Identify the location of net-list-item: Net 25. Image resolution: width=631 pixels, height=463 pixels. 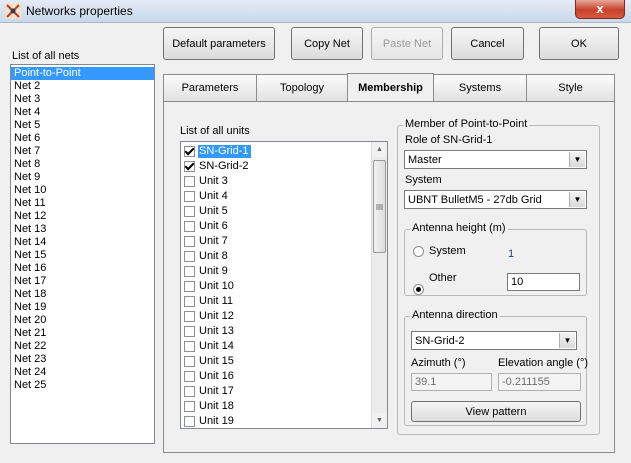
(82, 385).